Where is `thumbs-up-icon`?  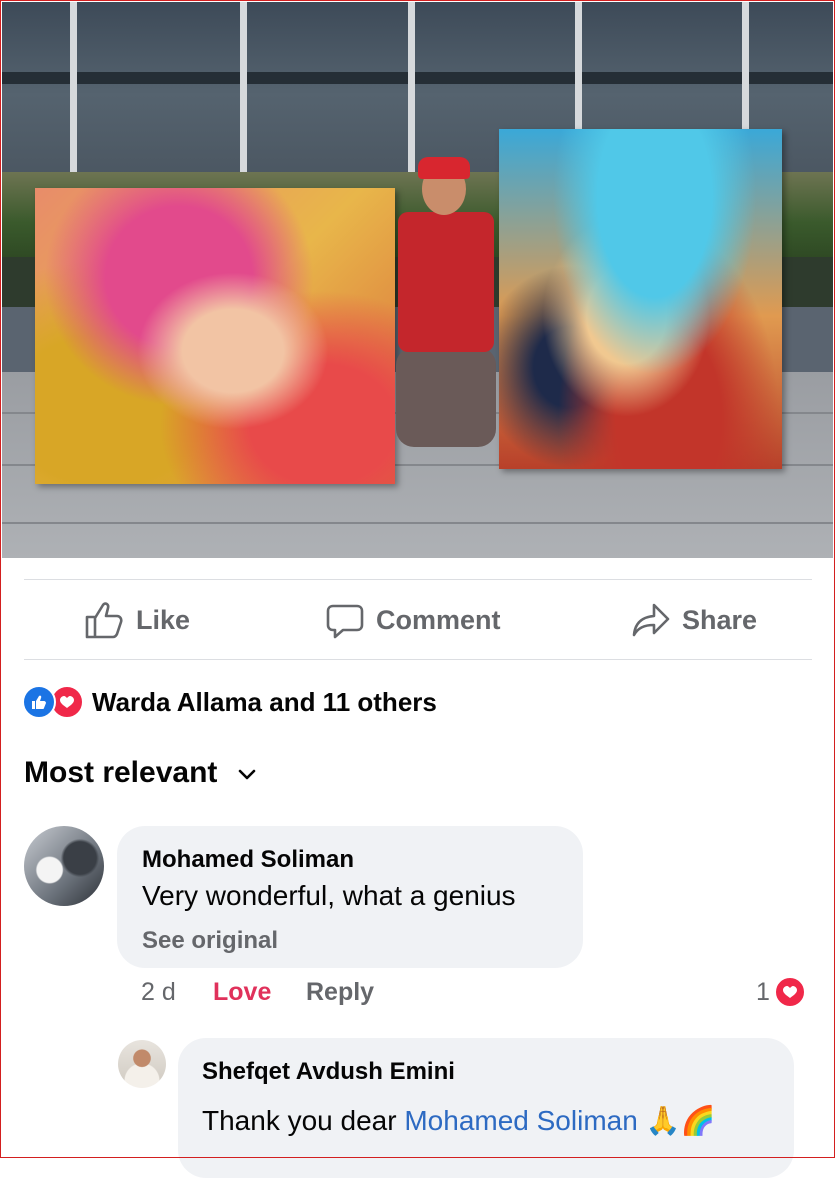
thumbs-up-icon is located at coordinates (104, 620).